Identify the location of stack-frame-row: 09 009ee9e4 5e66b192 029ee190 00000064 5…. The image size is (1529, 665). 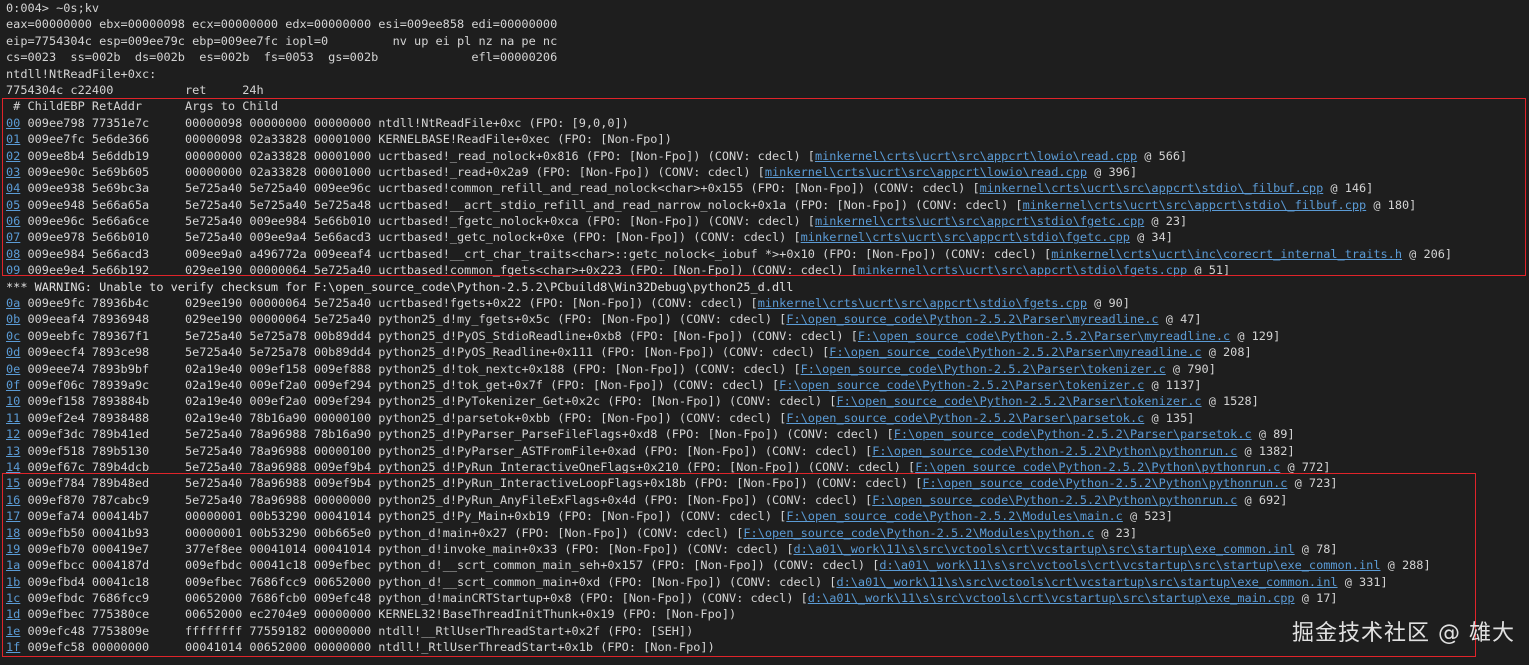
(767, 270).